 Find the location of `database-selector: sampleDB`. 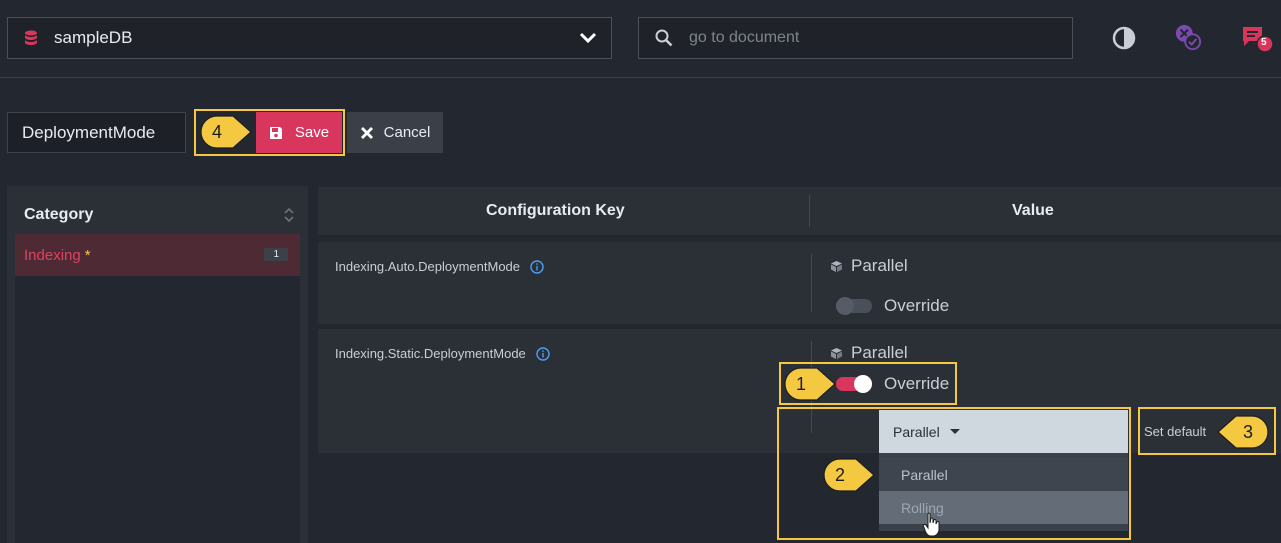

database-selector: sampleDB is located at coordinates (309, 38).